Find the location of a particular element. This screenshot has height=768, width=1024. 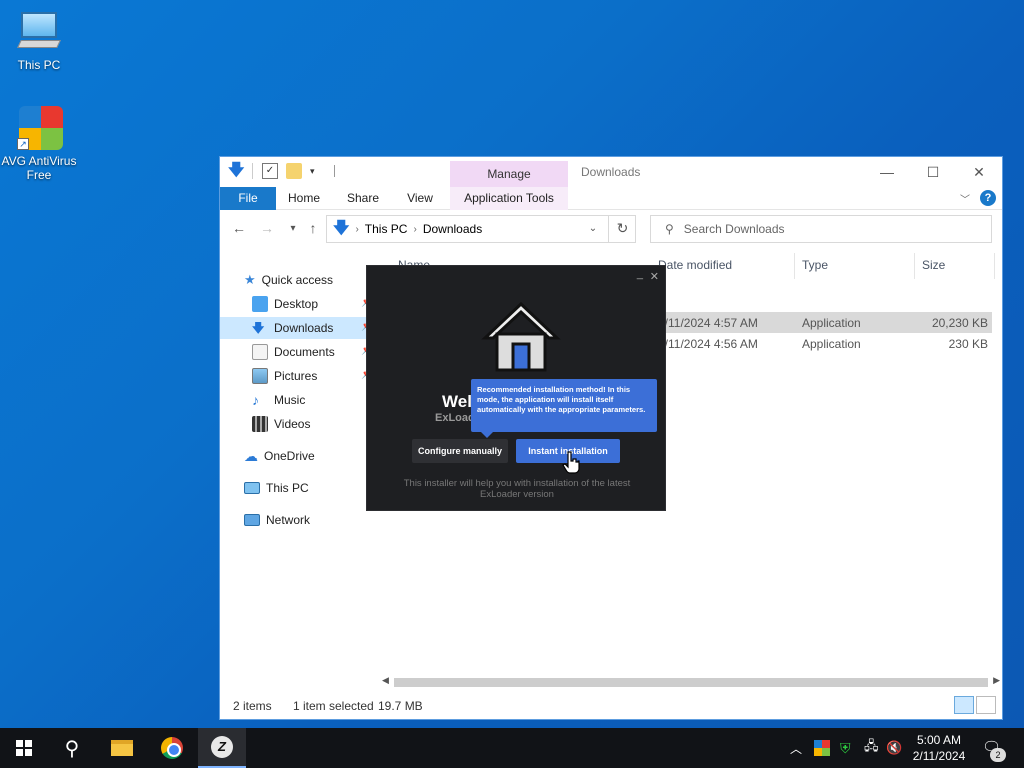

status-bar: 2 items 1 item selected 19.7 MB is located at coordinates (611, 706).